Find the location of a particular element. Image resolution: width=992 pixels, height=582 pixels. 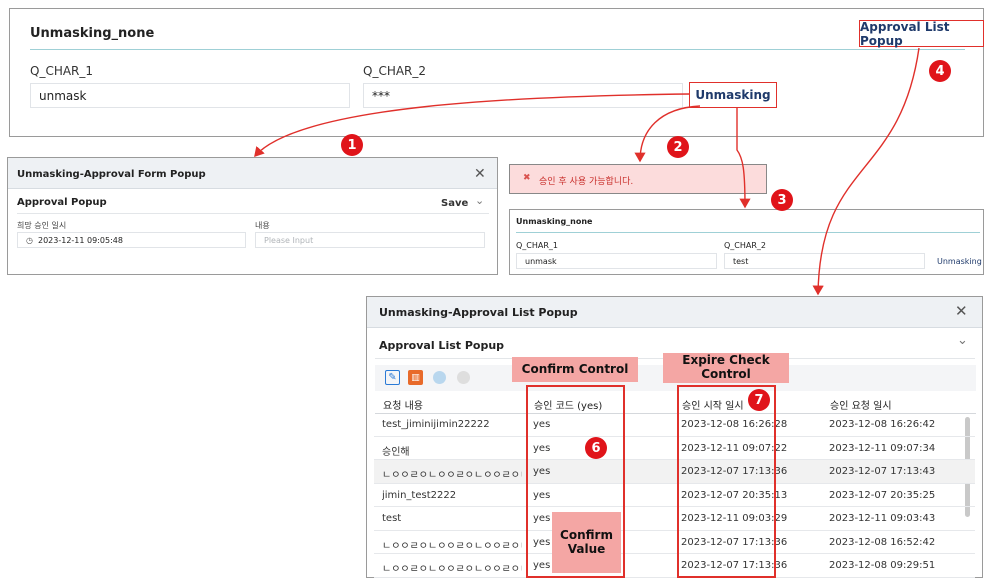

confirm-control-label: Confirm Control is located at coordinates (575, 369).